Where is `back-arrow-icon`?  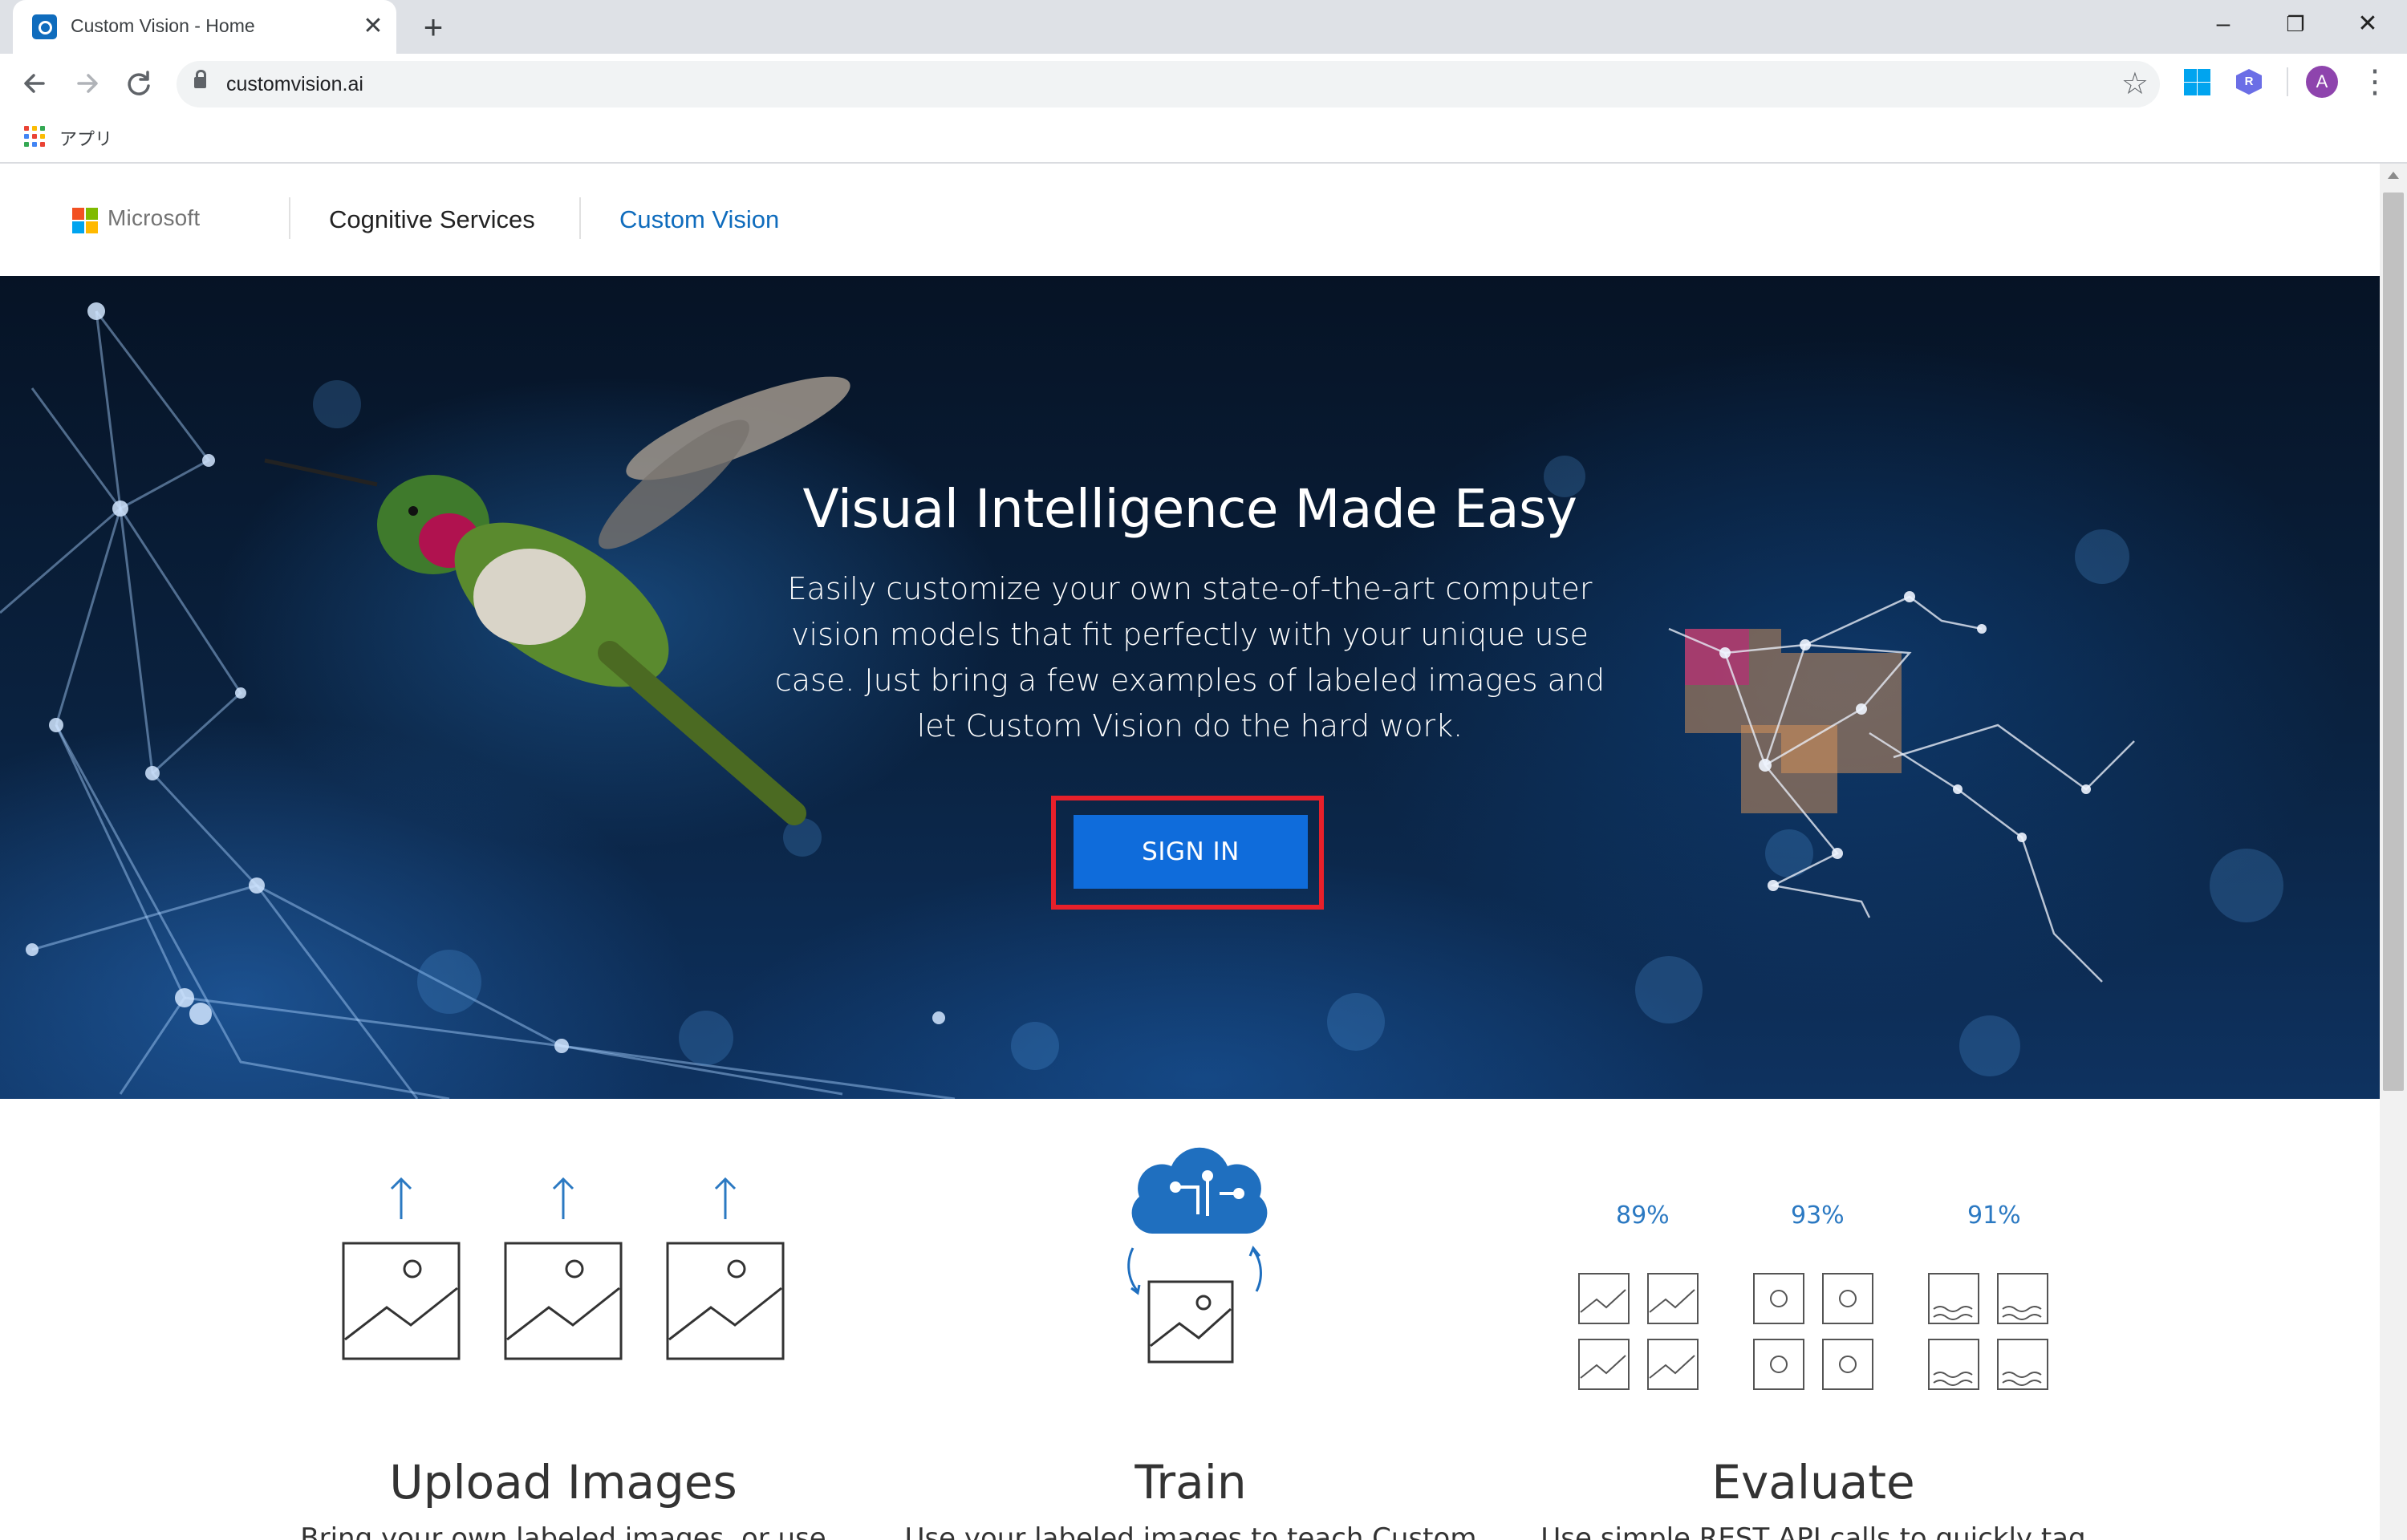
back-arrow-icon is located at coordinates (35, 83).